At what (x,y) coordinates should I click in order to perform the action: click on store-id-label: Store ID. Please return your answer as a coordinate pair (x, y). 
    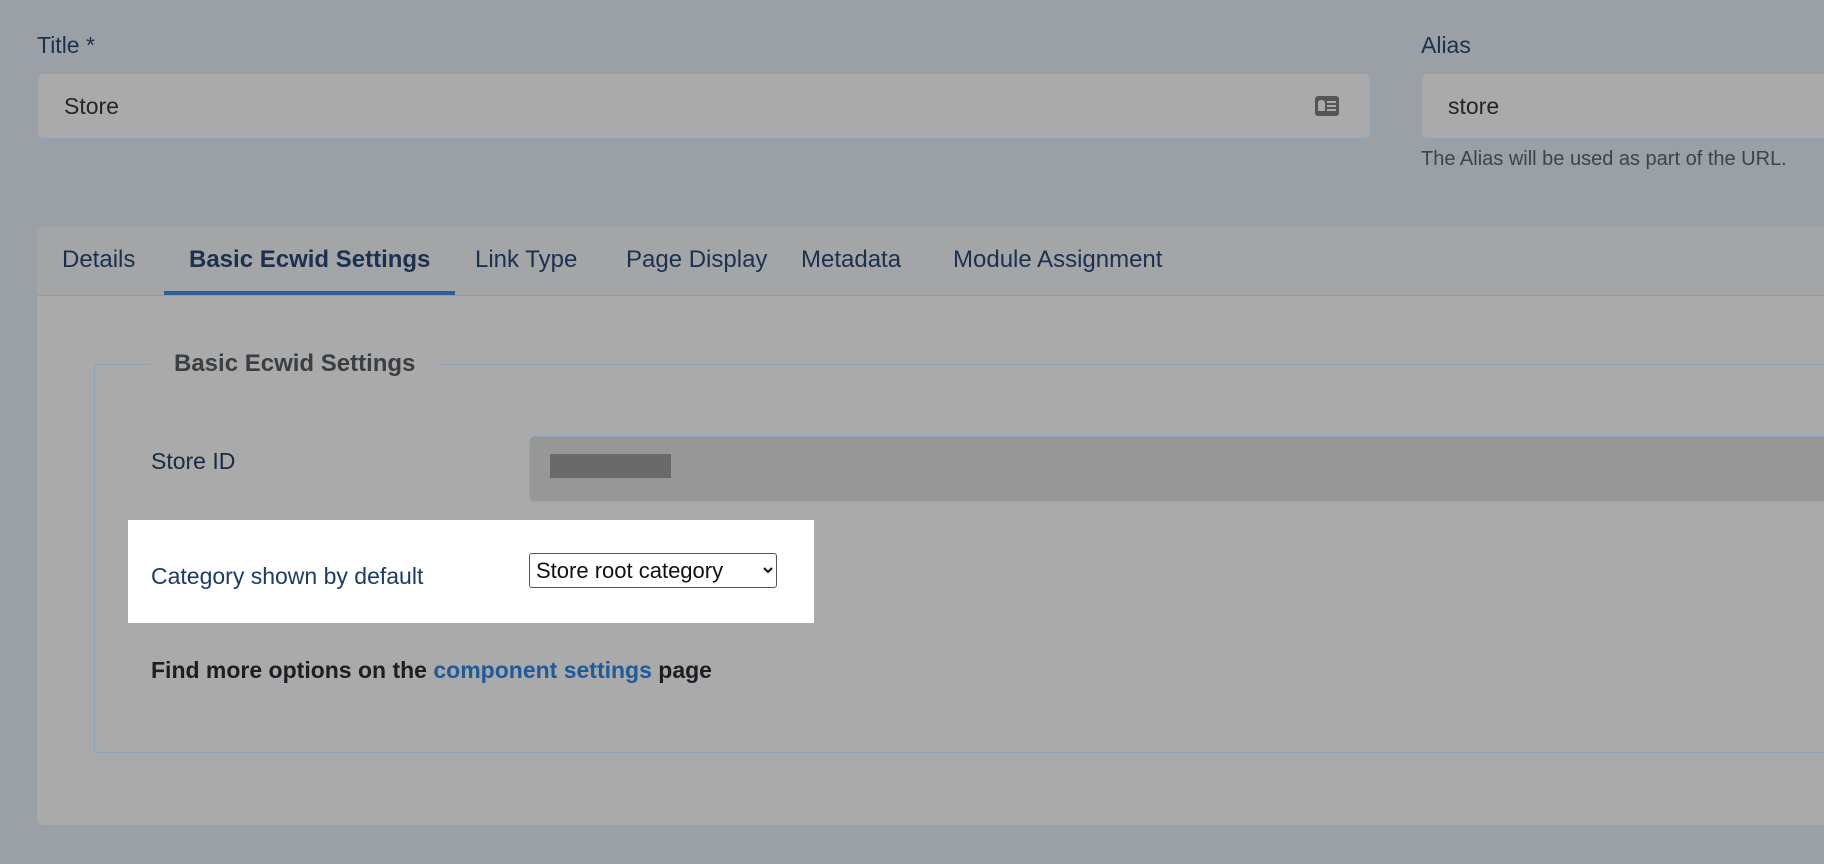
    Looking at the image, I should click on (193, 461).